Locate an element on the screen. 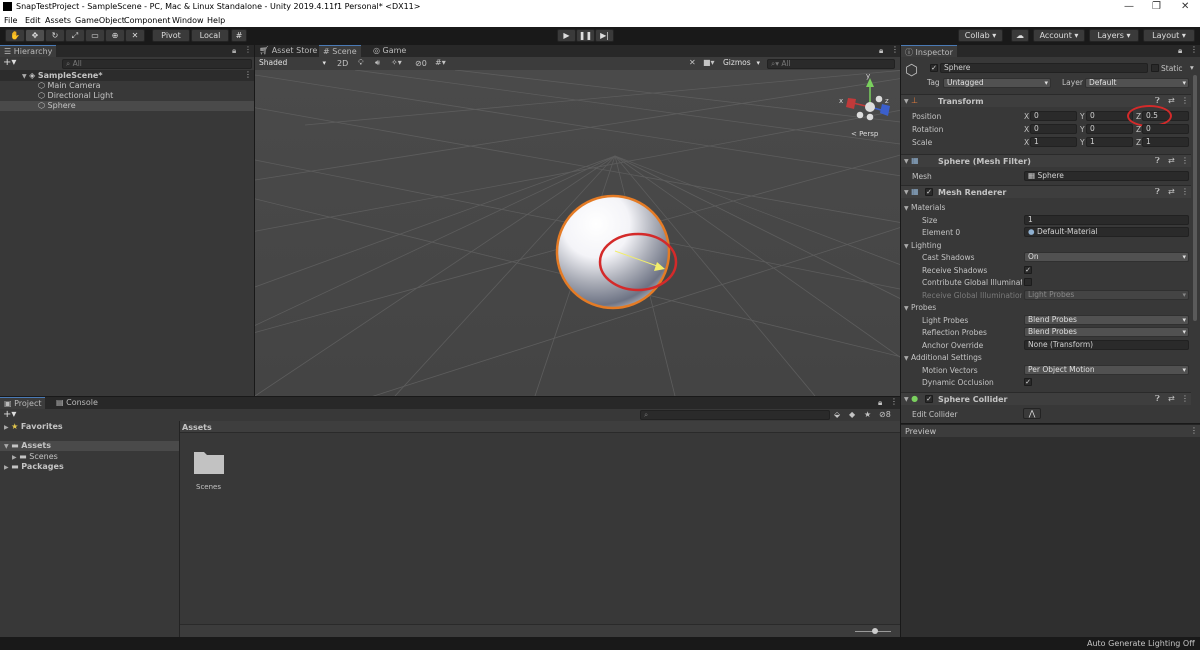  layer-dropdown: Default is located at coordinates (1137, 83).